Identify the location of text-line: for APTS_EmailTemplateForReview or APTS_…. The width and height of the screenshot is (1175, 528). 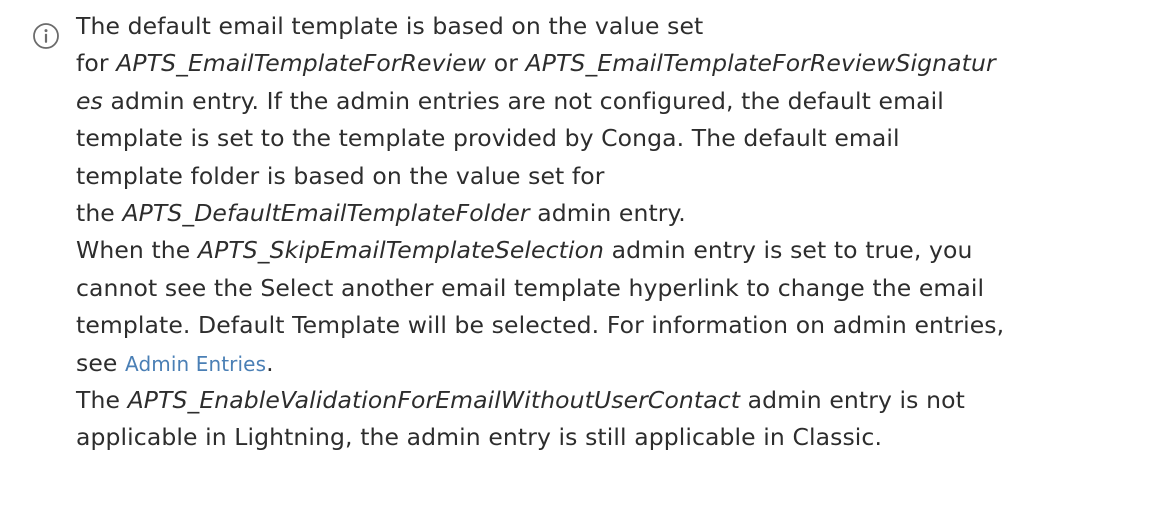
(621, 63).